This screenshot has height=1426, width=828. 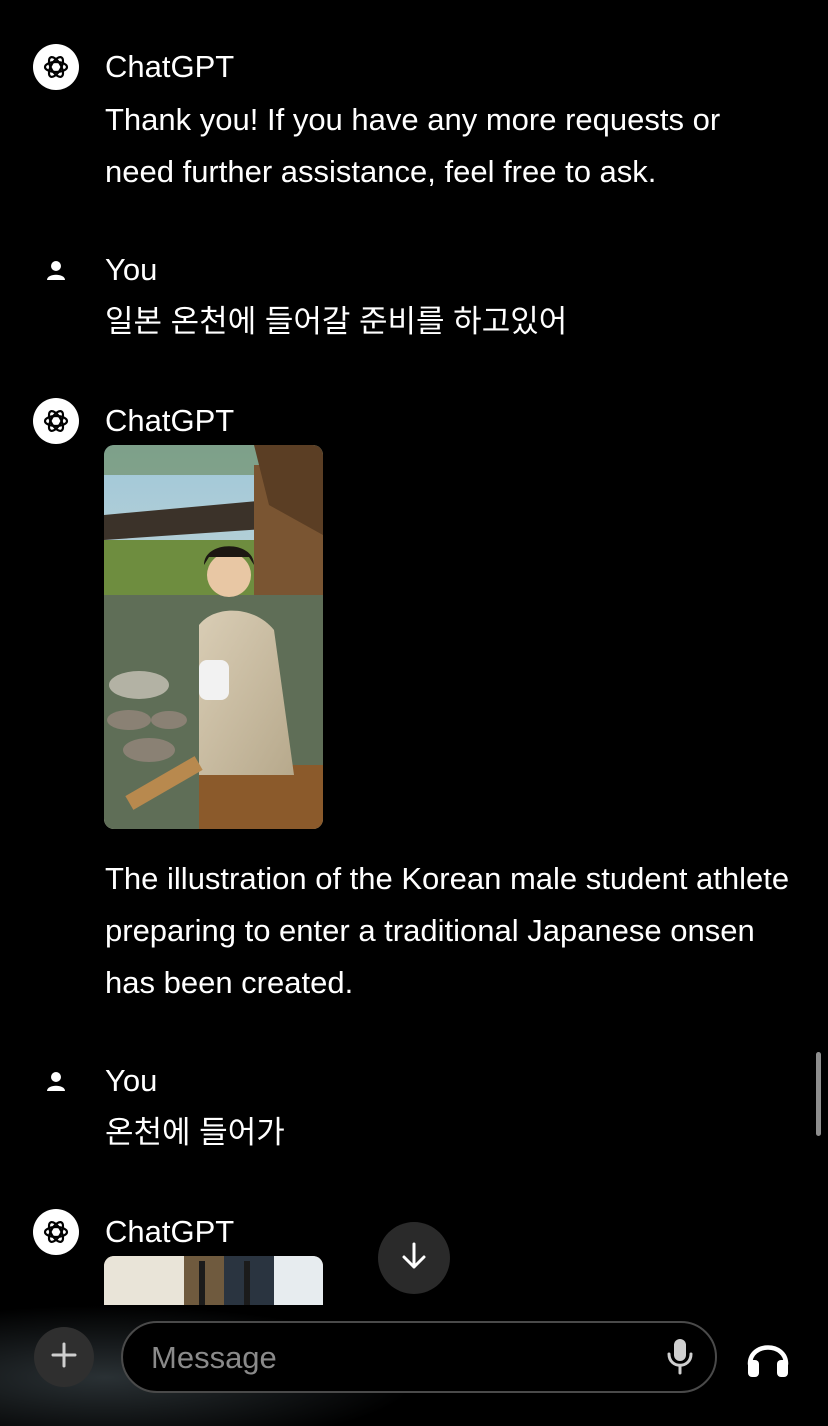 What do you see at coordinates (818, 1094) in the screenshot?
I see `scrollbar-thumb` at bounding box center [818, 1094].